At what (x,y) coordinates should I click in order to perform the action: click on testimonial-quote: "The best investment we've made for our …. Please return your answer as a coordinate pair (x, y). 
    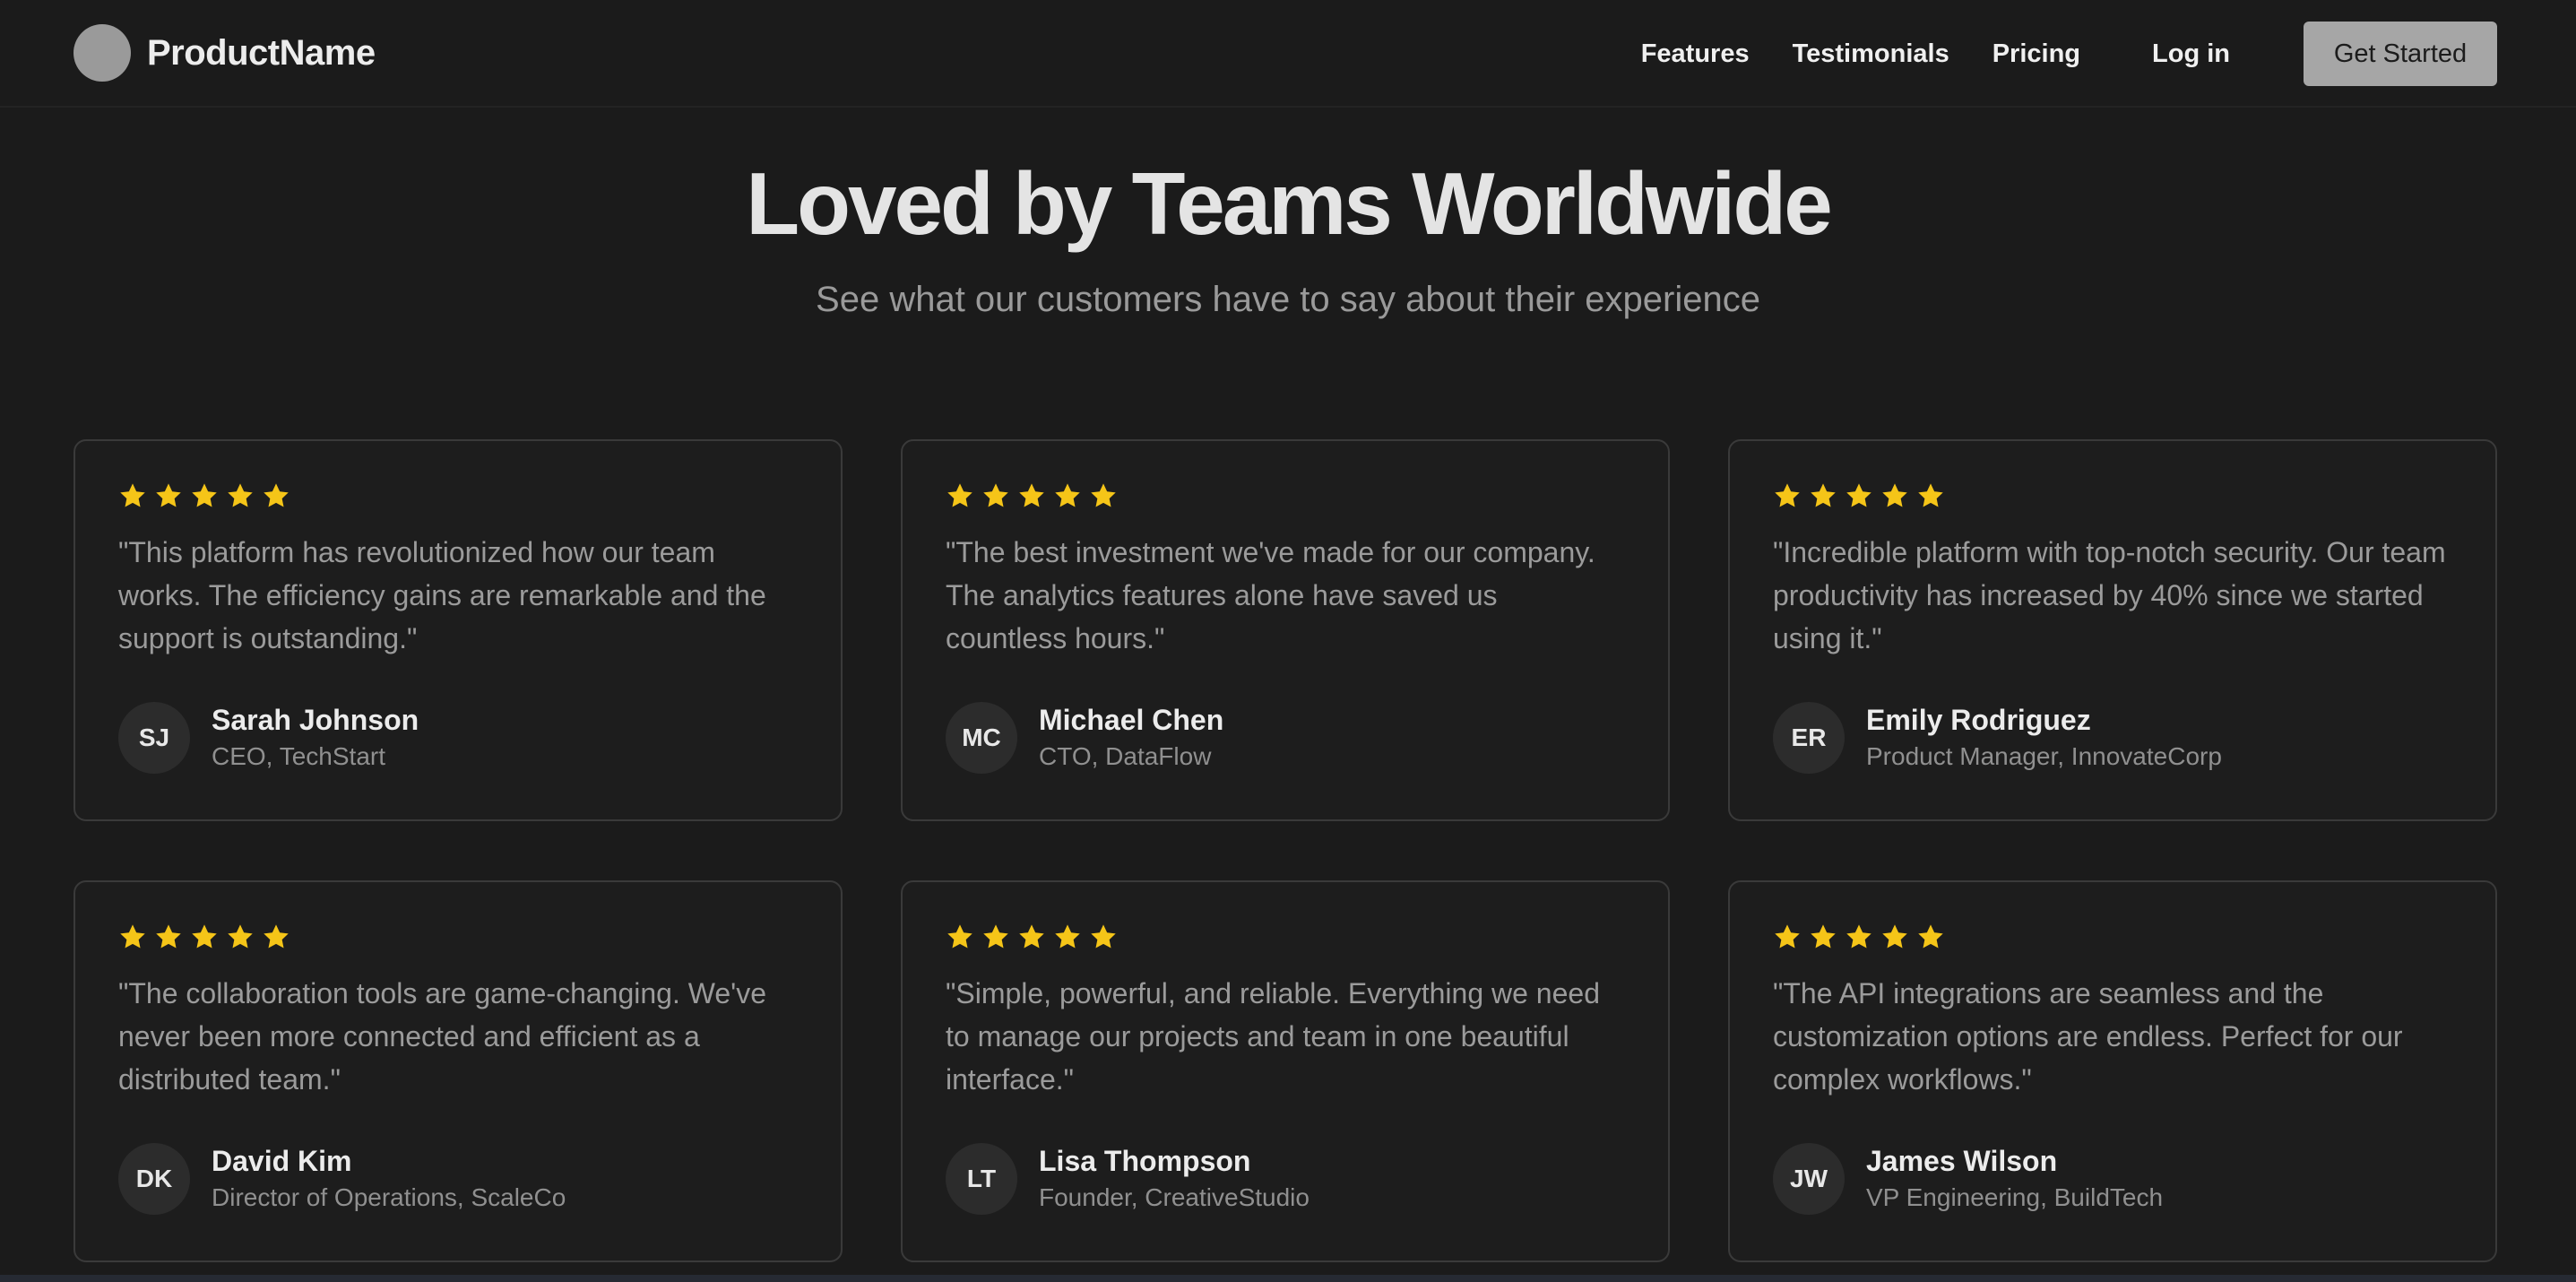
    Looking at the image, I should click on (1270, 595).